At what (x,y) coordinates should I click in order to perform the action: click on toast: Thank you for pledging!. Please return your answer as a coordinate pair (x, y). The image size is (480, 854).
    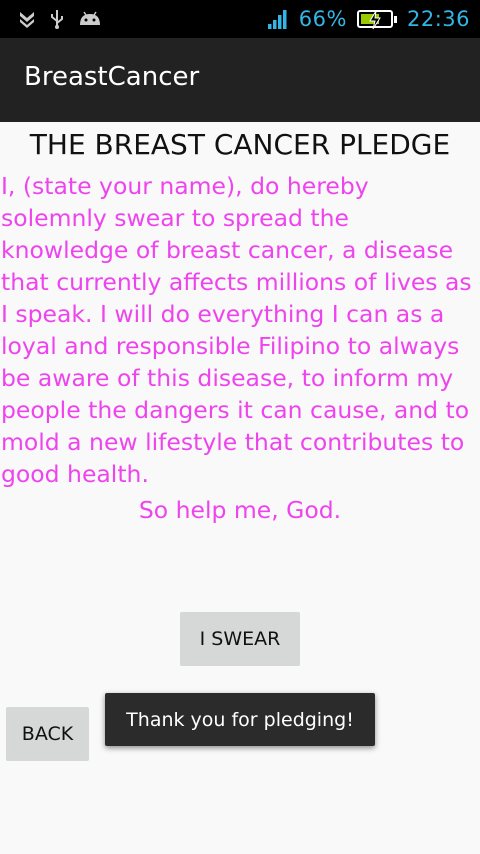
    Looking at the image, I should click on (240, 719).